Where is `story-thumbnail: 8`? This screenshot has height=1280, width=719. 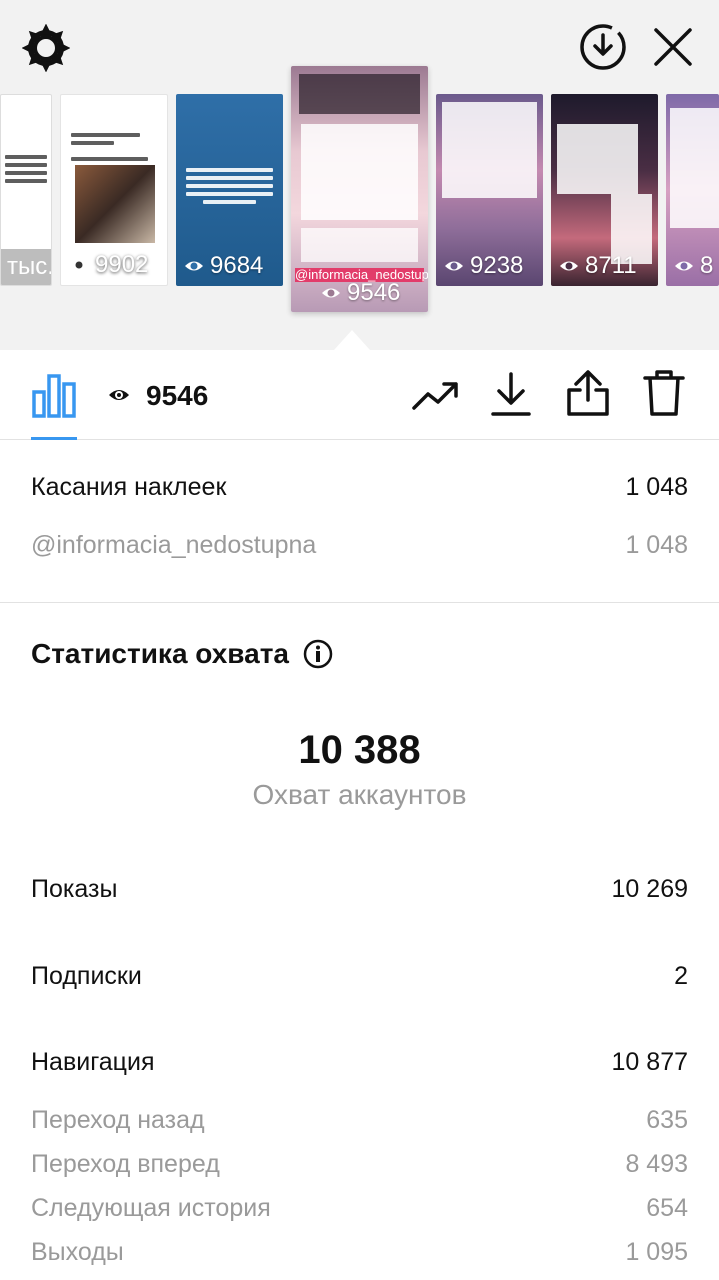 story-thumbnail: 8 is located at coordinates (692, 190).